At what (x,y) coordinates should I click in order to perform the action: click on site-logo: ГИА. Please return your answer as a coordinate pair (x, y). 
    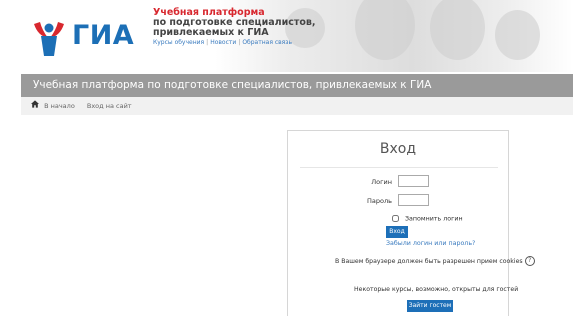
    Looking at the image, I should click on (88, 38).